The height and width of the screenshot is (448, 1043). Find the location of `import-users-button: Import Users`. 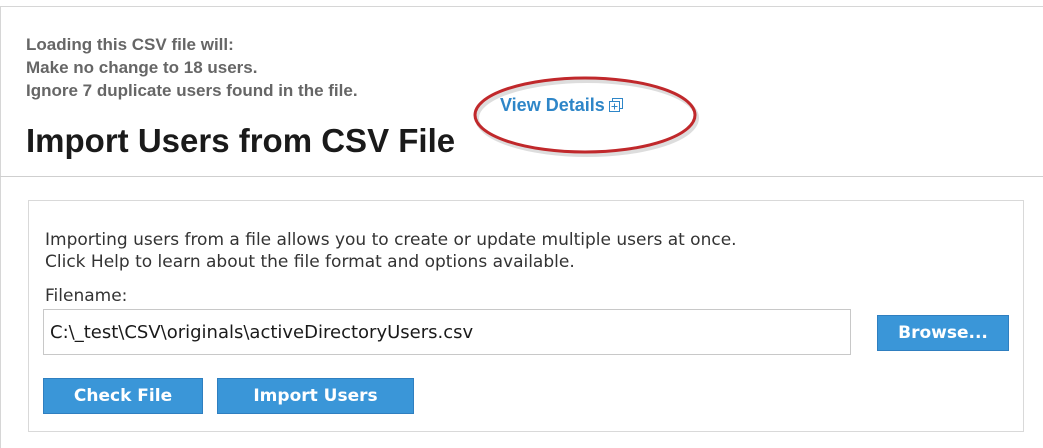

import-users-button: Import Users is located at coordinates (315, 396).